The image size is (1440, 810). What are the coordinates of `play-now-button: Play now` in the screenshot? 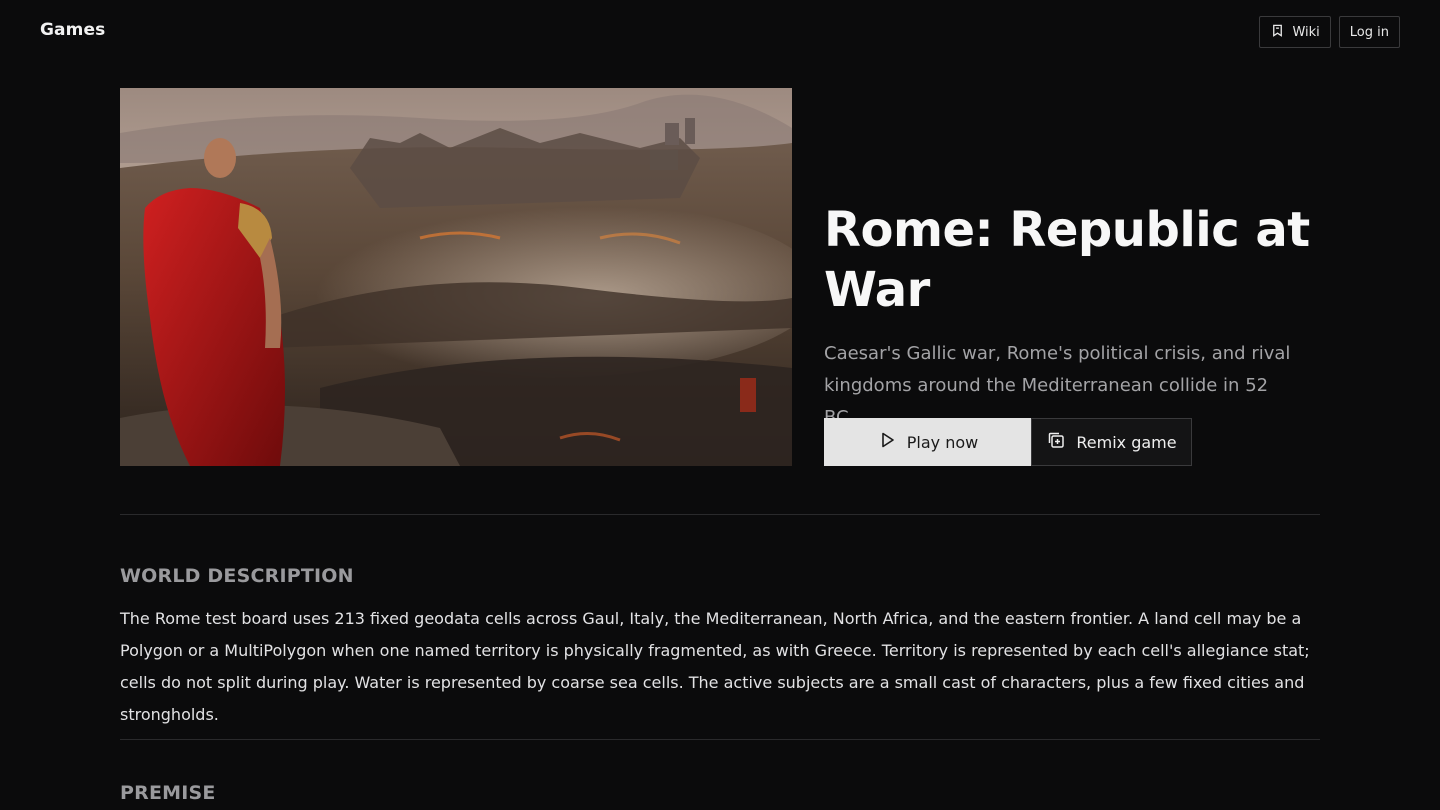 It's located at (927, 442).